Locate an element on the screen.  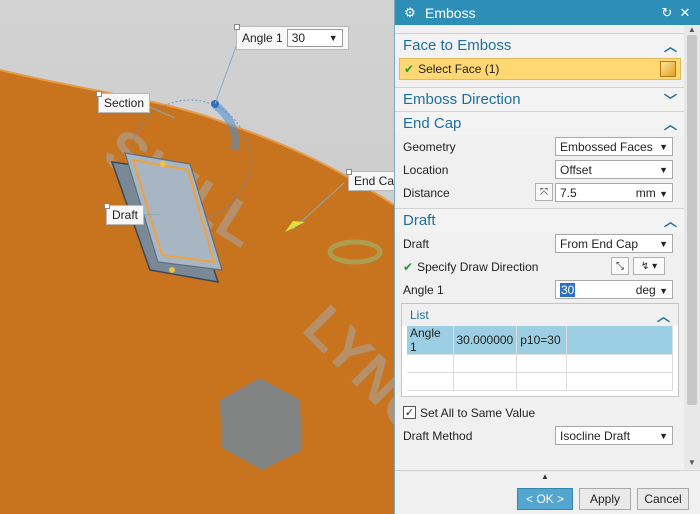
angle-1-input: 30 deg ▼ is located at coordinates (614, 289).